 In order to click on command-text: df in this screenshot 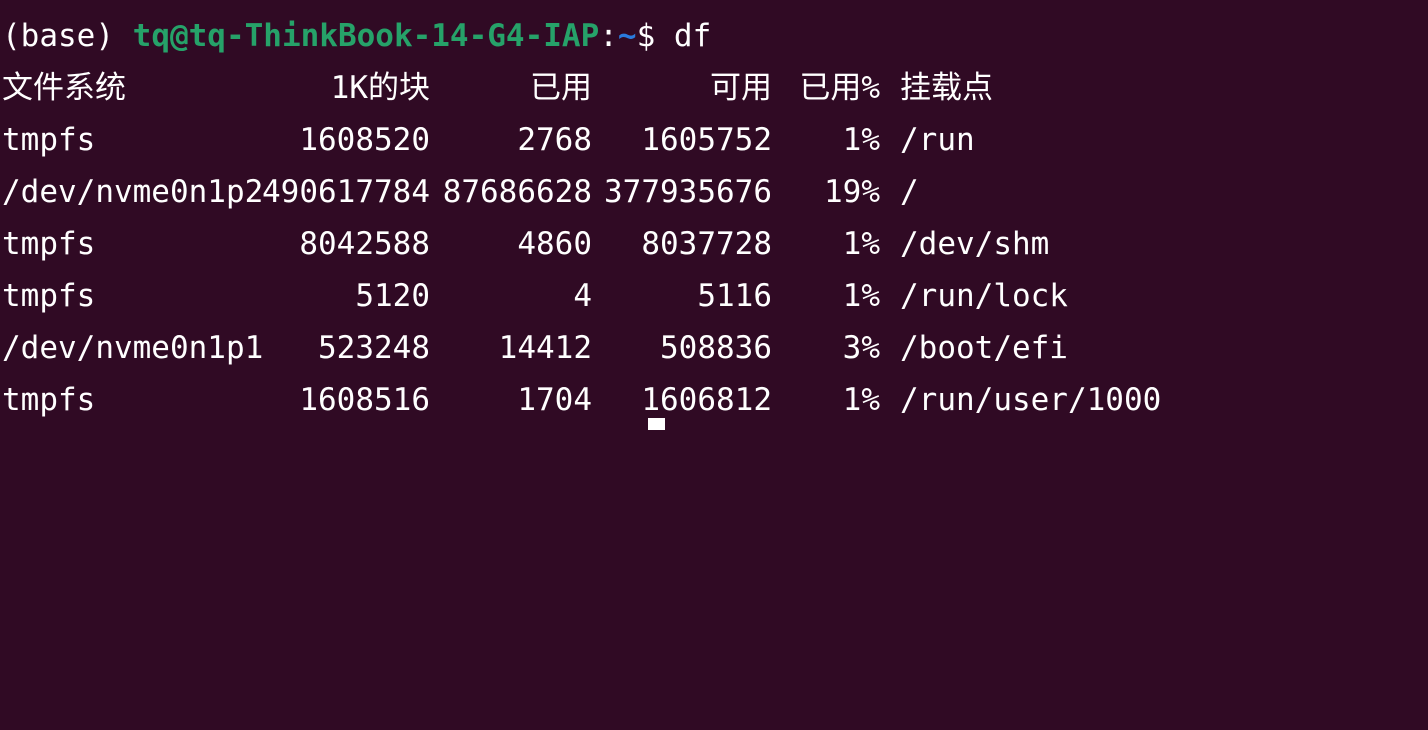, I will do `click(692, 36)`.